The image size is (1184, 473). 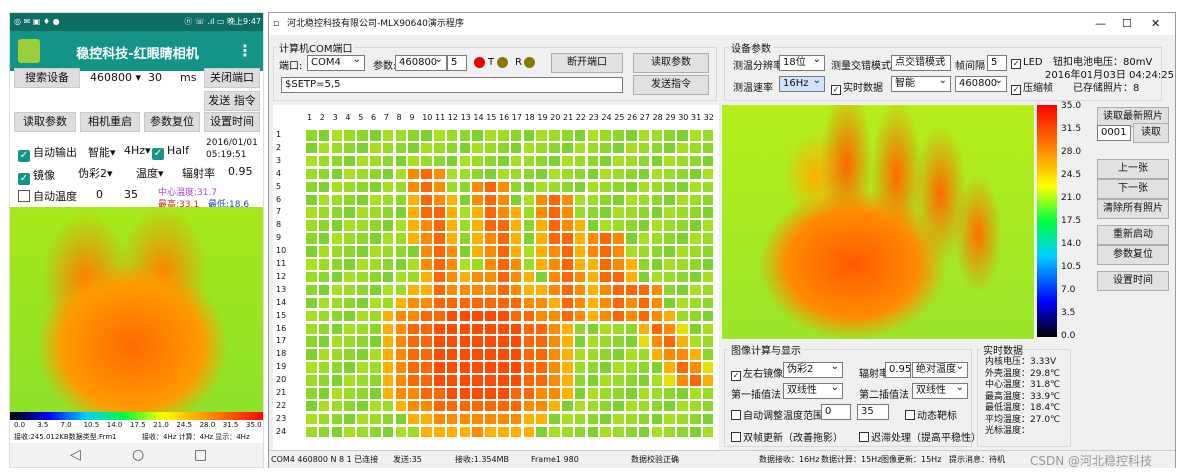 What do you see at coordinates (1114, 133) in the screenshot?
I see `photo-num-input: 0001` at bounding box center [1114, 133].